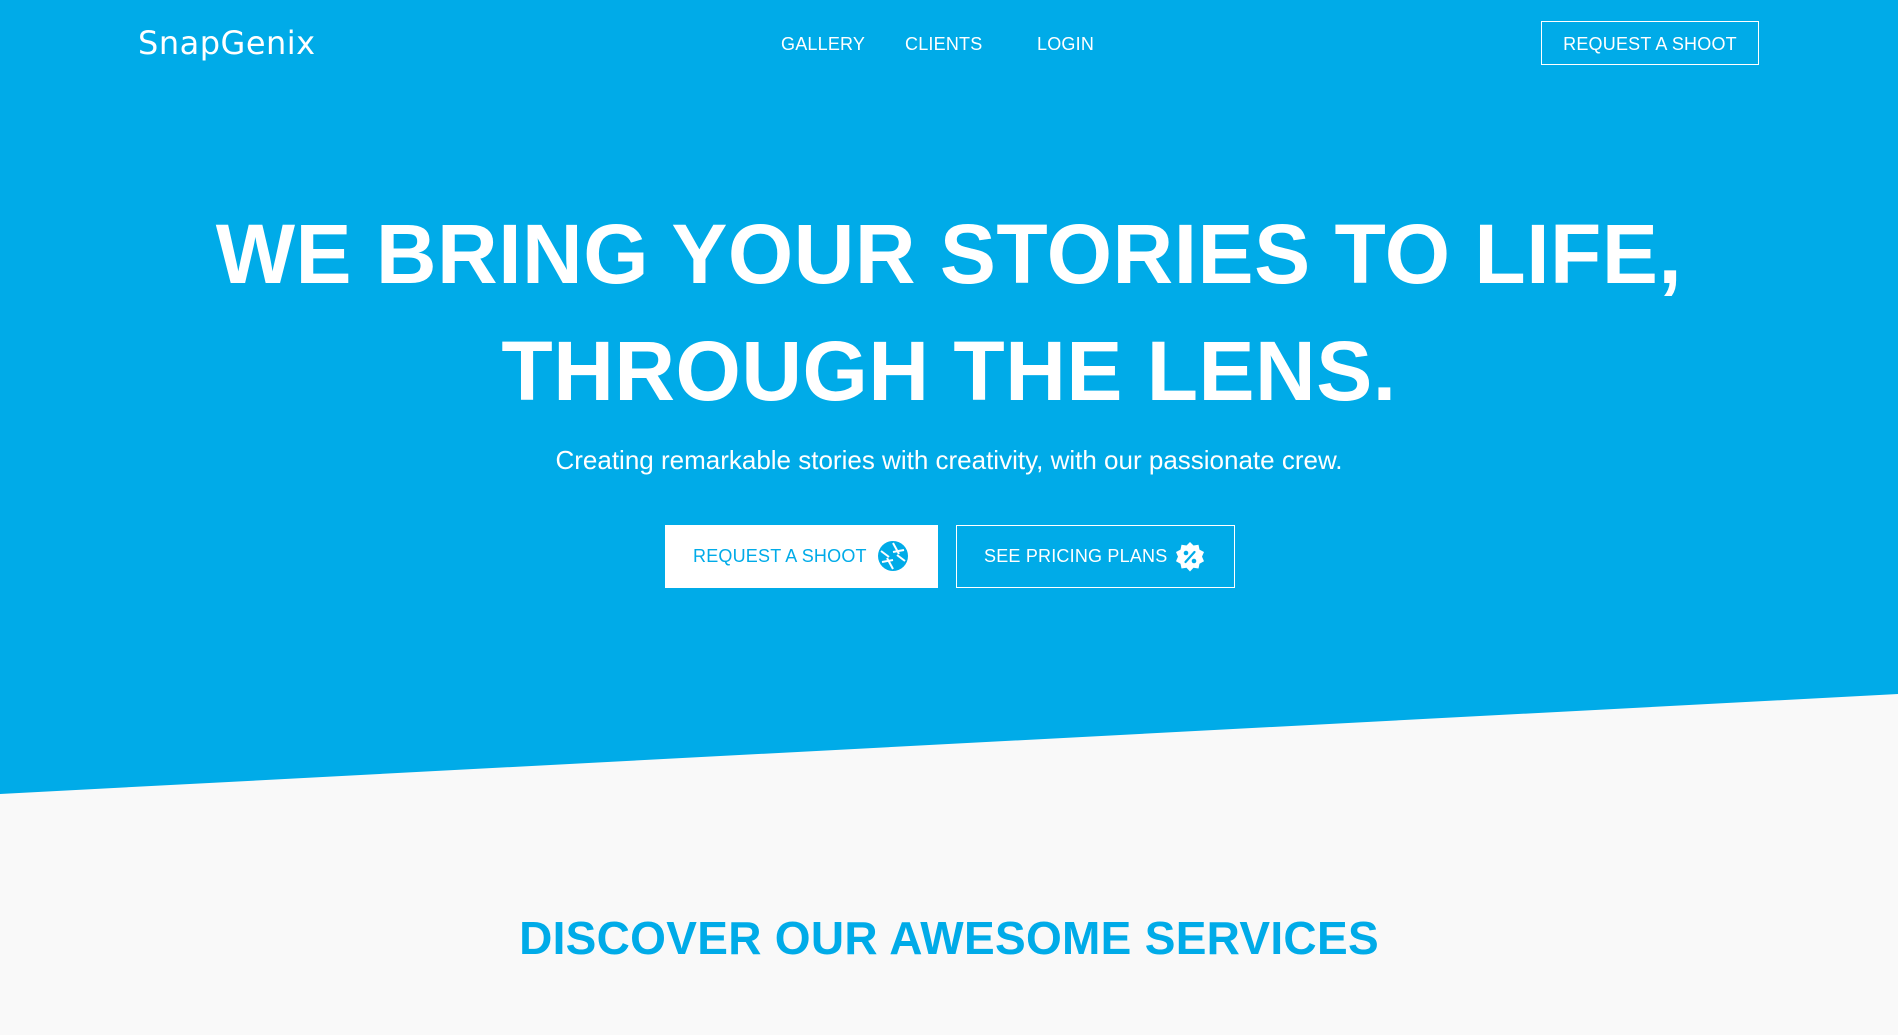  Describe the element at coordinates (780, 556) in the screenshot. I see `hero-request-shoot-label: REQUEST A SHOOT` at that location.